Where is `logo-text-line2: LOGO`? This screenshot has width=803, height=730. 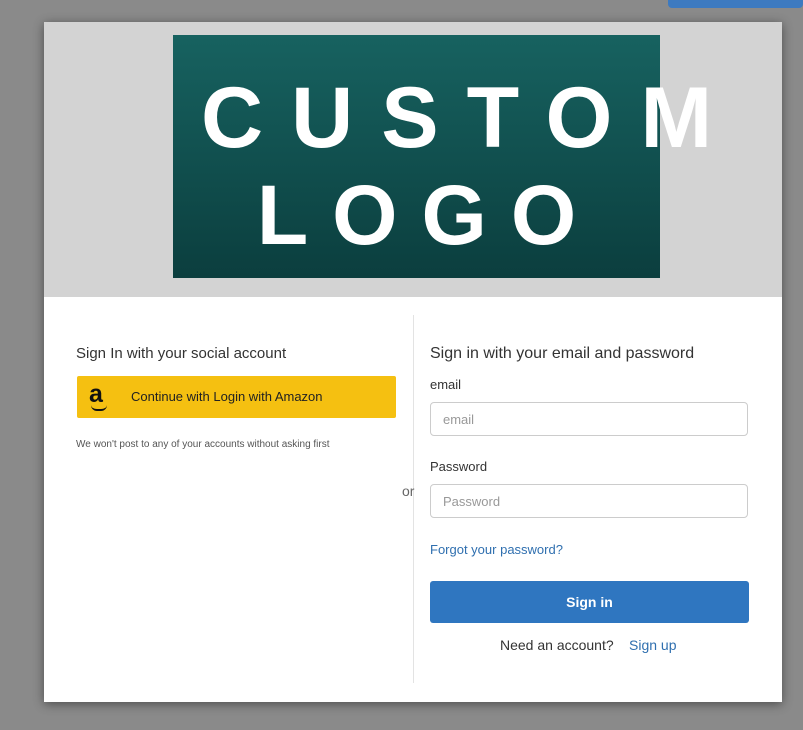 logo-text-line2: LOGO is located at coordinates (428, 215).